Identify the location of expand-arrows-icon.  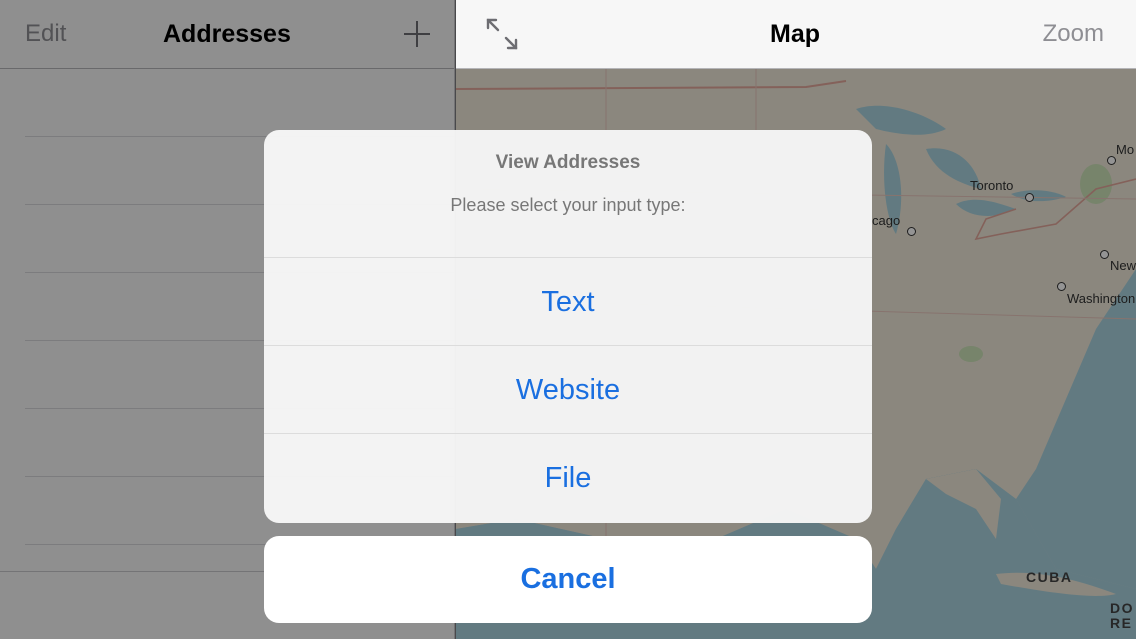
(502, 34).